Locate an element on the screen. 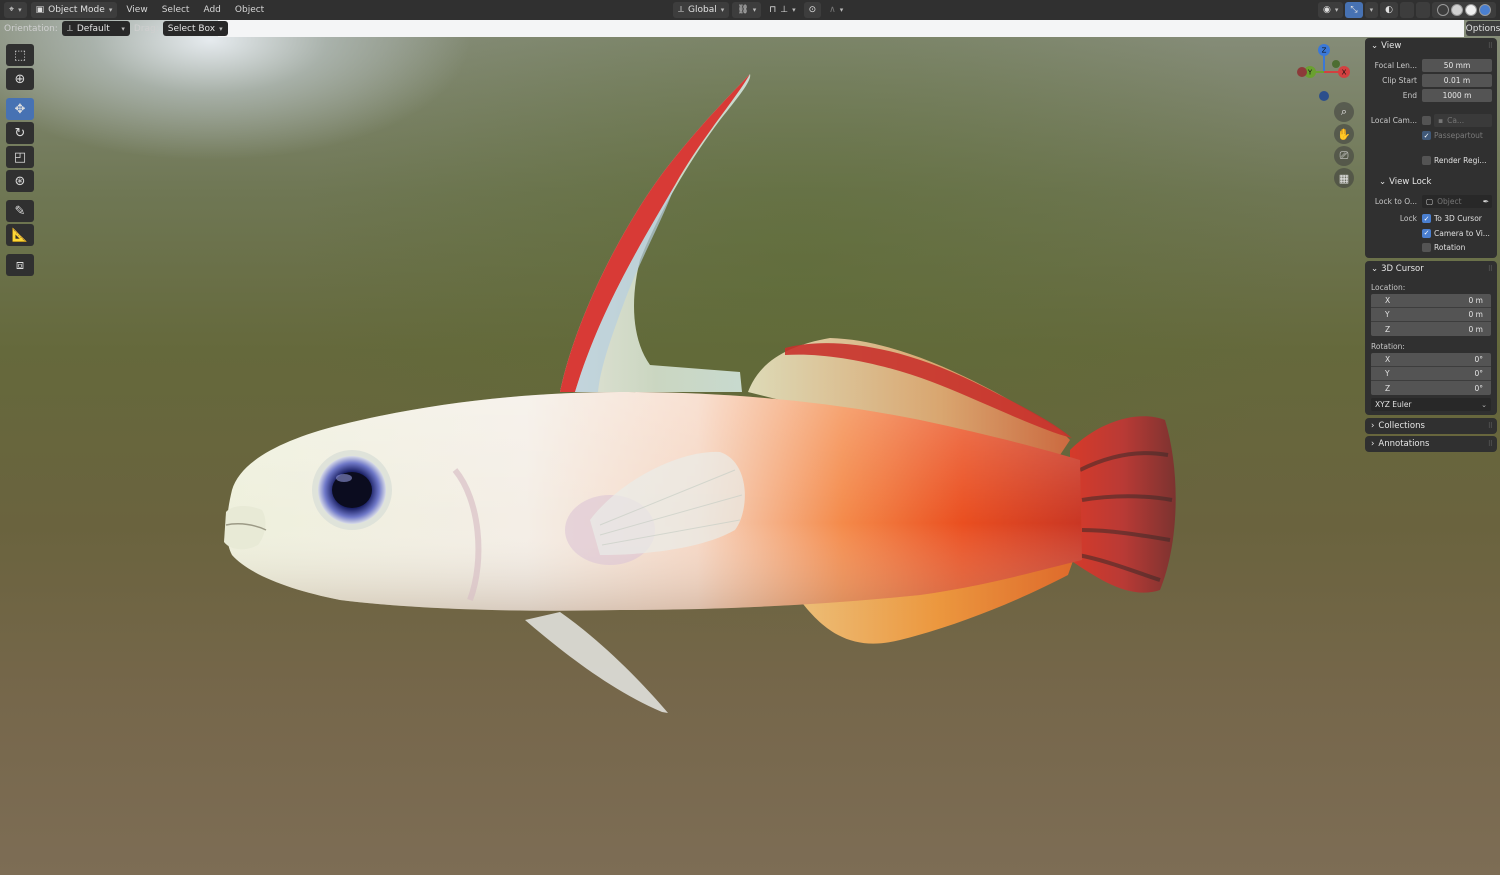 The image size is (1500, 875). lock-to-object-placeholder: Object is located at coordinates (1449, 201).